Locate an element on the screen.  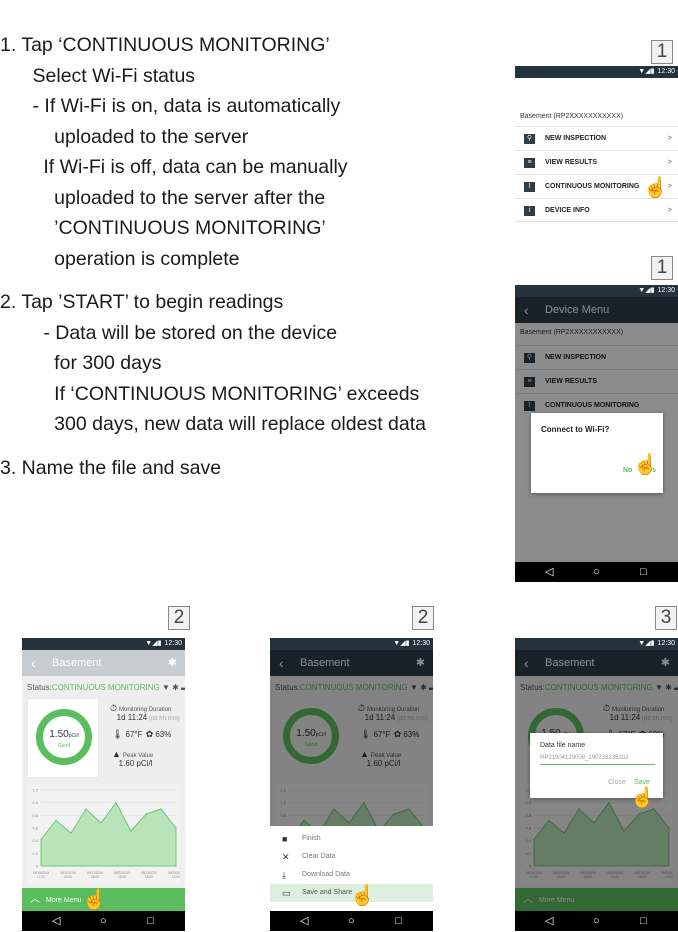
status-icons: ▼ ✱ ▬ is located at coordinates (173, 687).